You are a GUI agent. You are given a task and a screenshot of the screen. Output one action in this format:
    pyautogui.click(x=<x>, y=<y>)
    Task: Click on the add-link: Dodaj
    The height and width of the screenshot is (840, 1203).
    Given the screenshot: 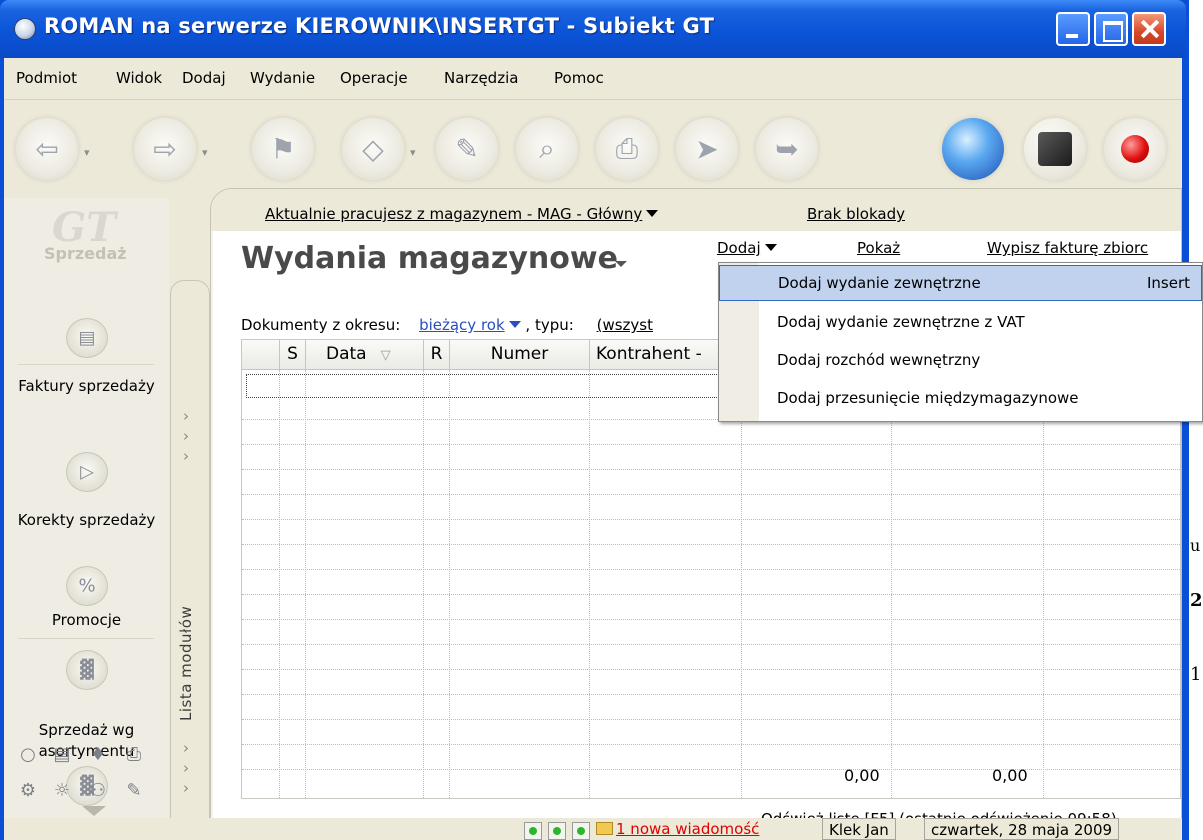 What is the action you would take?
    pyautogui.click(x=747, y=248)
    